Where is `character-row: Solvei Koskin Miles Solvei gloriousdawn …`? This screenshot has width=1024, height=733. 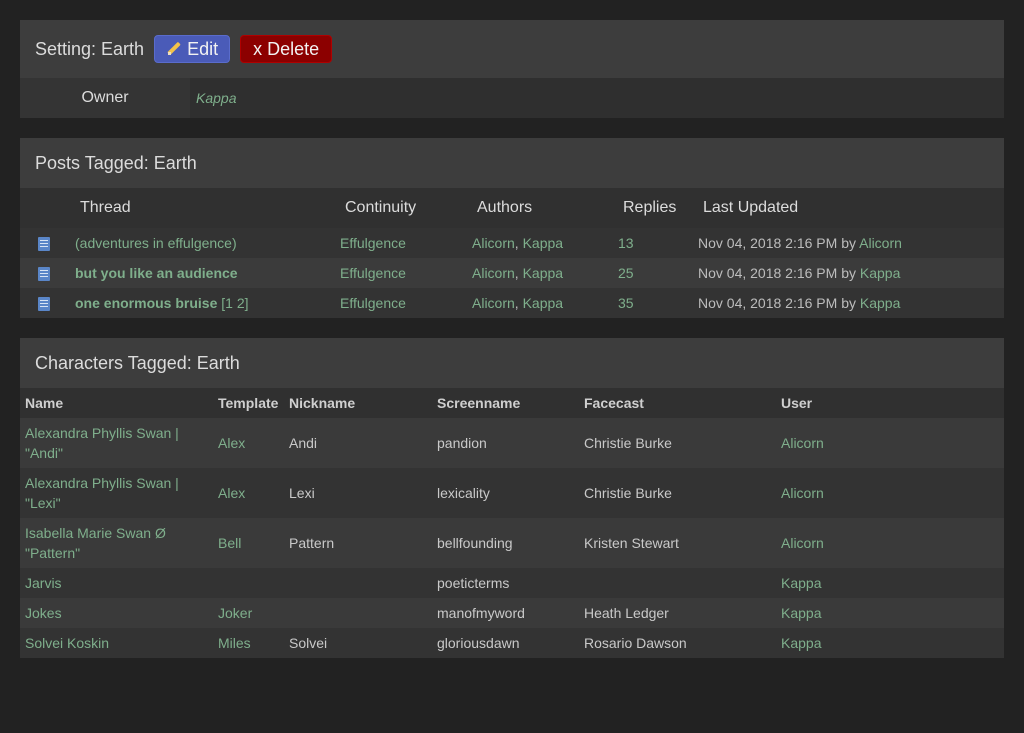 character-row: Solvei Koskin Miles Solvei gloriousdawn … is located at coordinates (512, 643).